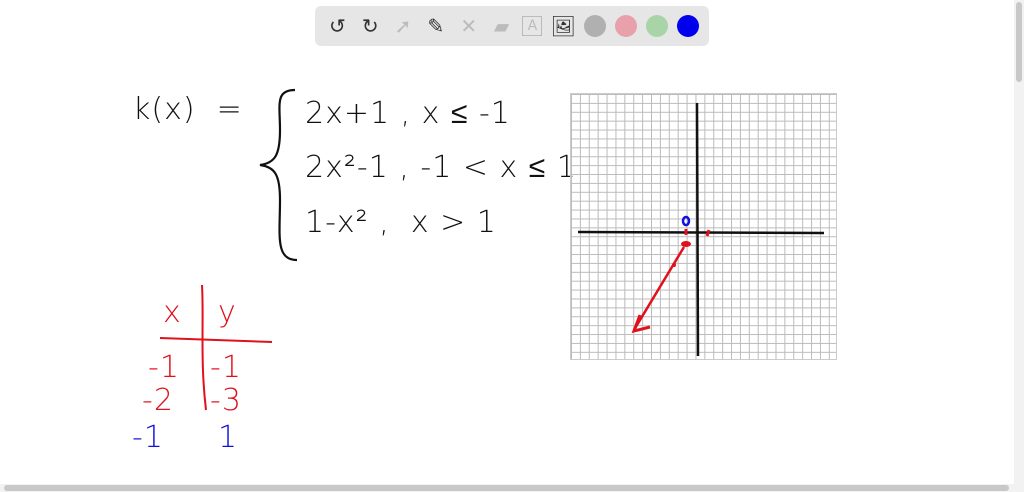  I want to click on red-point-mid, so click(674, 265).